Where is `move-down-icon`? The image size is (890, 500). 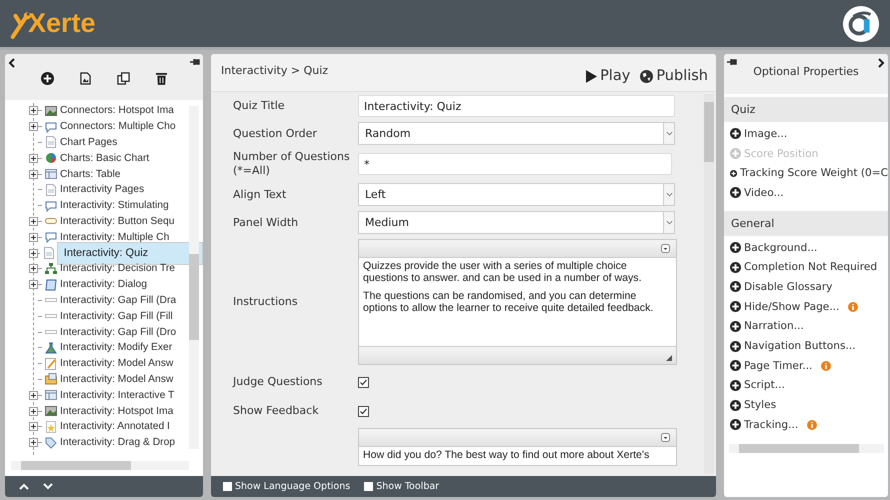
move-down-icon is located at coordinates (48, 486).